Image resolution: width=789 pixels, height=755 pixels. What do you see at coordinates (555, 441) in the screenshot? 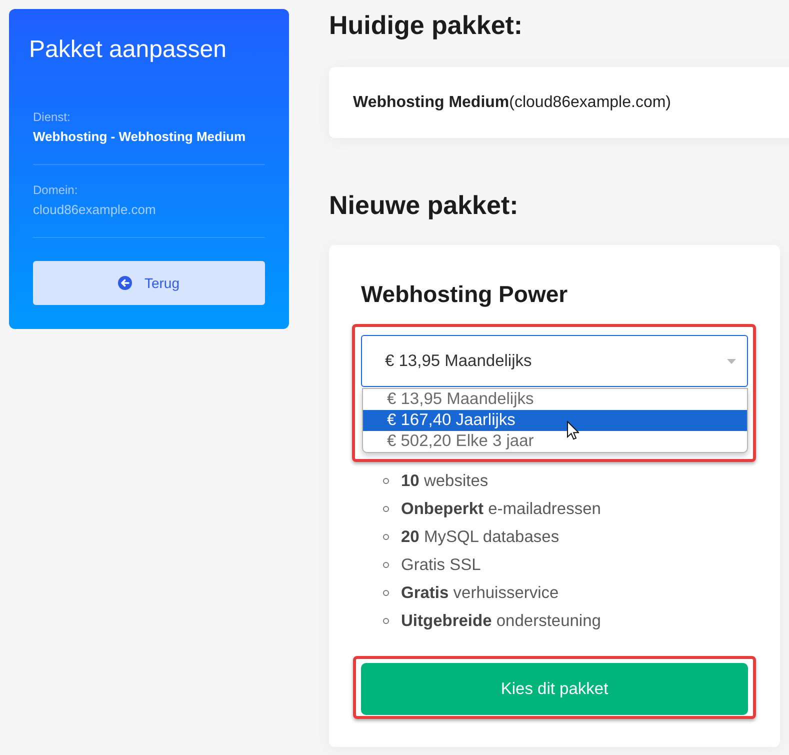
I see `dropdown-option: € 502,20 Elke 3 jaar` at bounding box center [555, 441].